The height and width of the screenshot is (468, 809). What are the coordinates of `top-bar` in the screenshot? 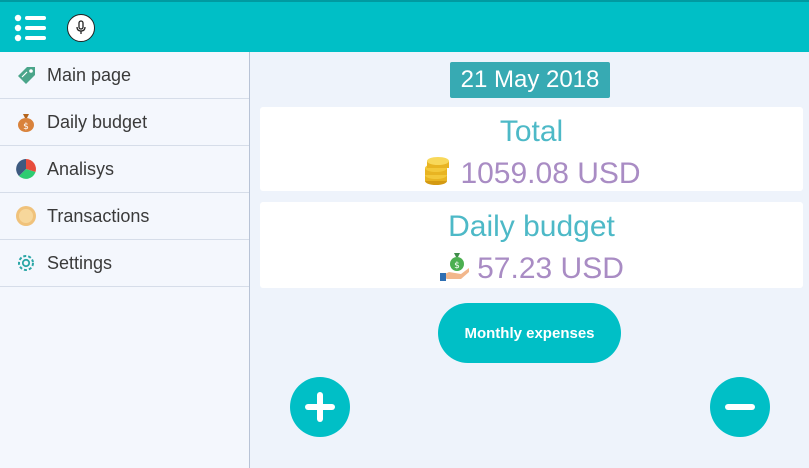 It's located at (404, 26).